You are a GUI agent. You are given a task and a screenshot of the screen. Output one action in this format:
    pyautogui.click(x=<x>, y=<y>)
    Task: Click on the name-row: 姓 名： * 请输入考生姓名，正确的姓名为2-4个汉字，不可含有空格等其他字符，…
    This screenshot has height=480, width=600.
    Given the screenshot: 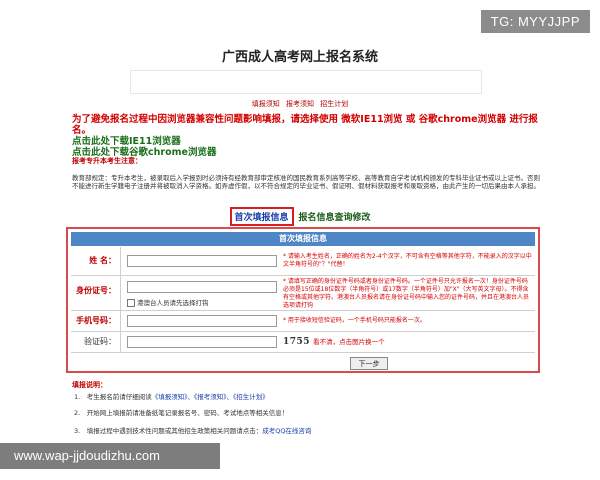 What is the action you would take?
    pyautogui.click(x=303, y=261)
    